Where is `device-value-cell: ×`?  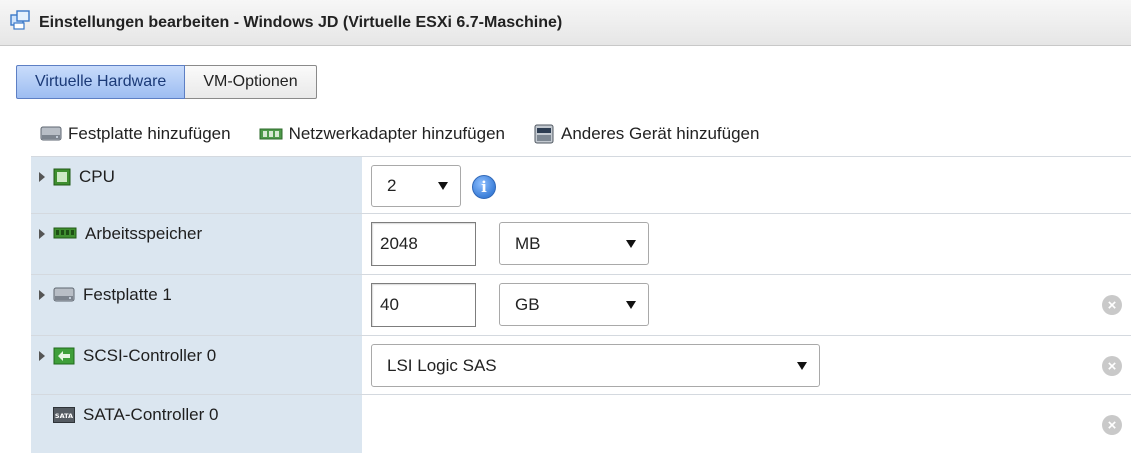 device-value-cell: × is located at coordinates (746, 424).